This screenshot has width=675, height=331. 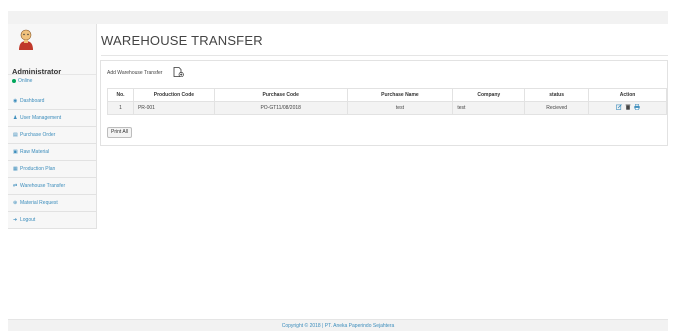 I want to click on username: Administrator, so click(x=37, y=71).